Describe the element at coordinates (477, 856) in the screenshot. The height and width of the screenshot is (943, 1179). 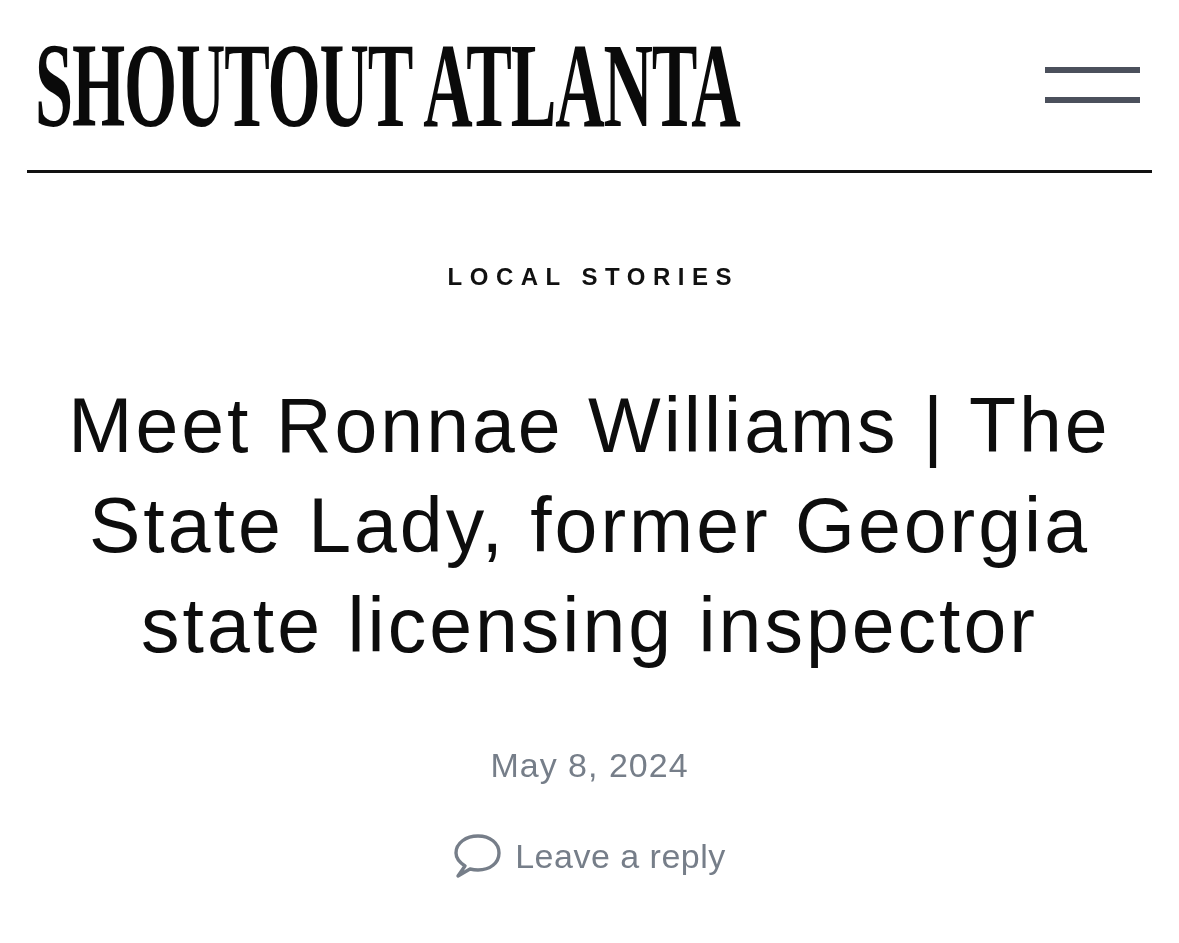
I see `comment-icon` at that location.